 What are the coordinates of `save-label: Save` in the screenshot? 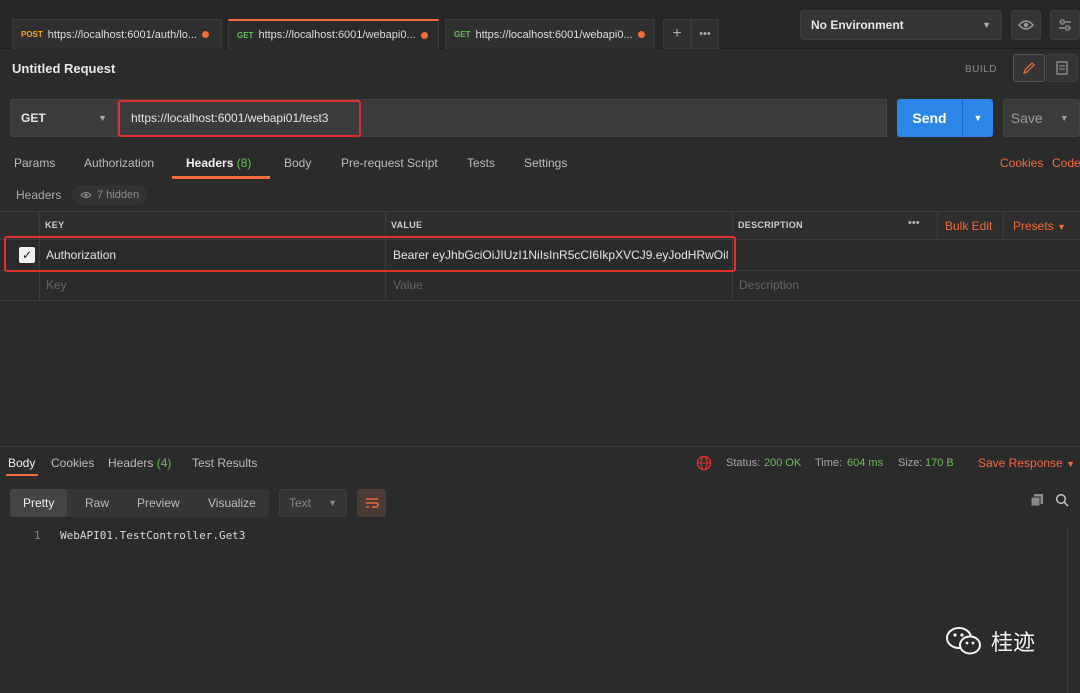 It's located at (1026, 118).